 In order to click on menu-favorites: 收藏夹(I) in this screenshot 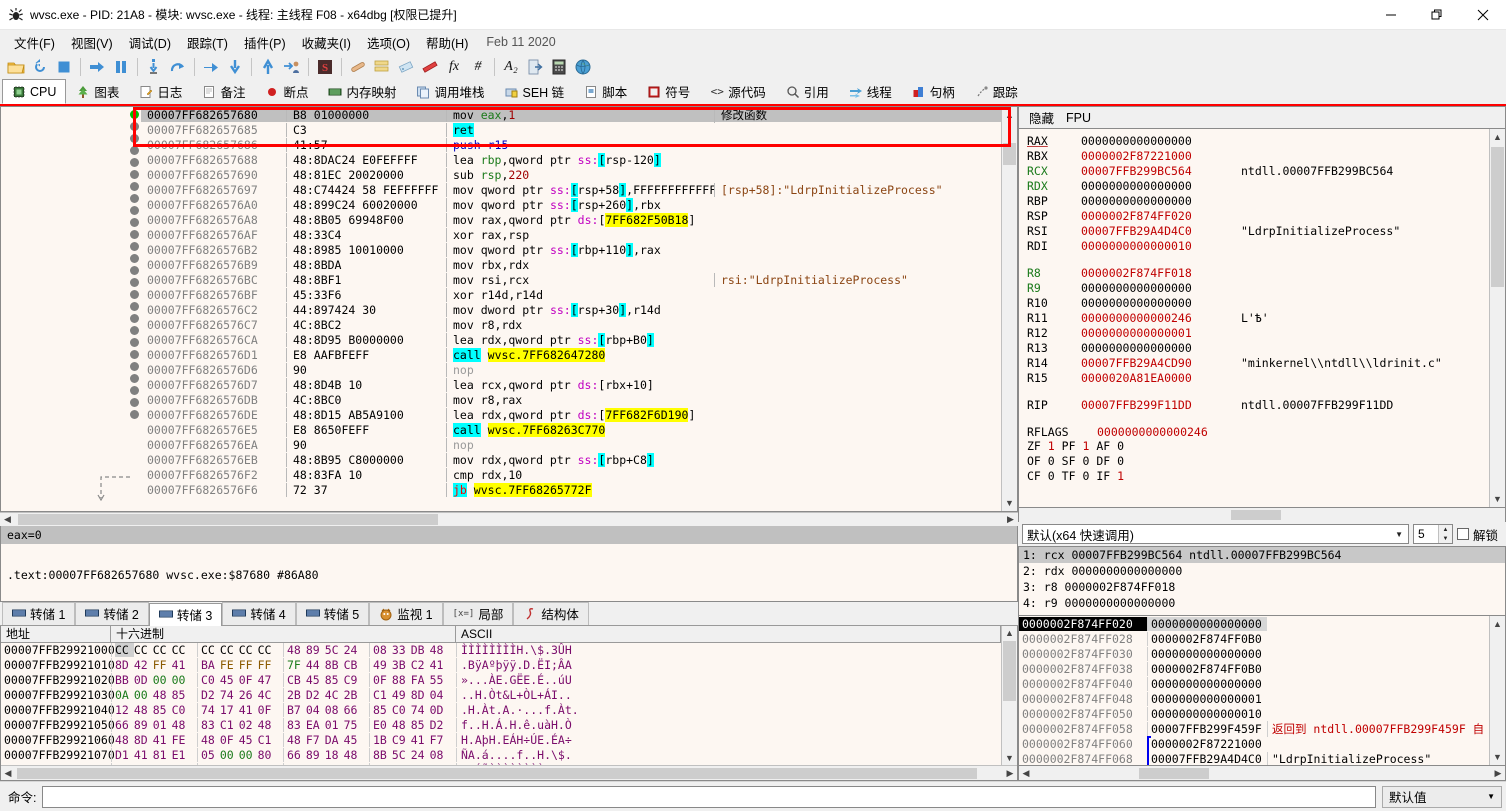, I will do `click(326, 42)`.